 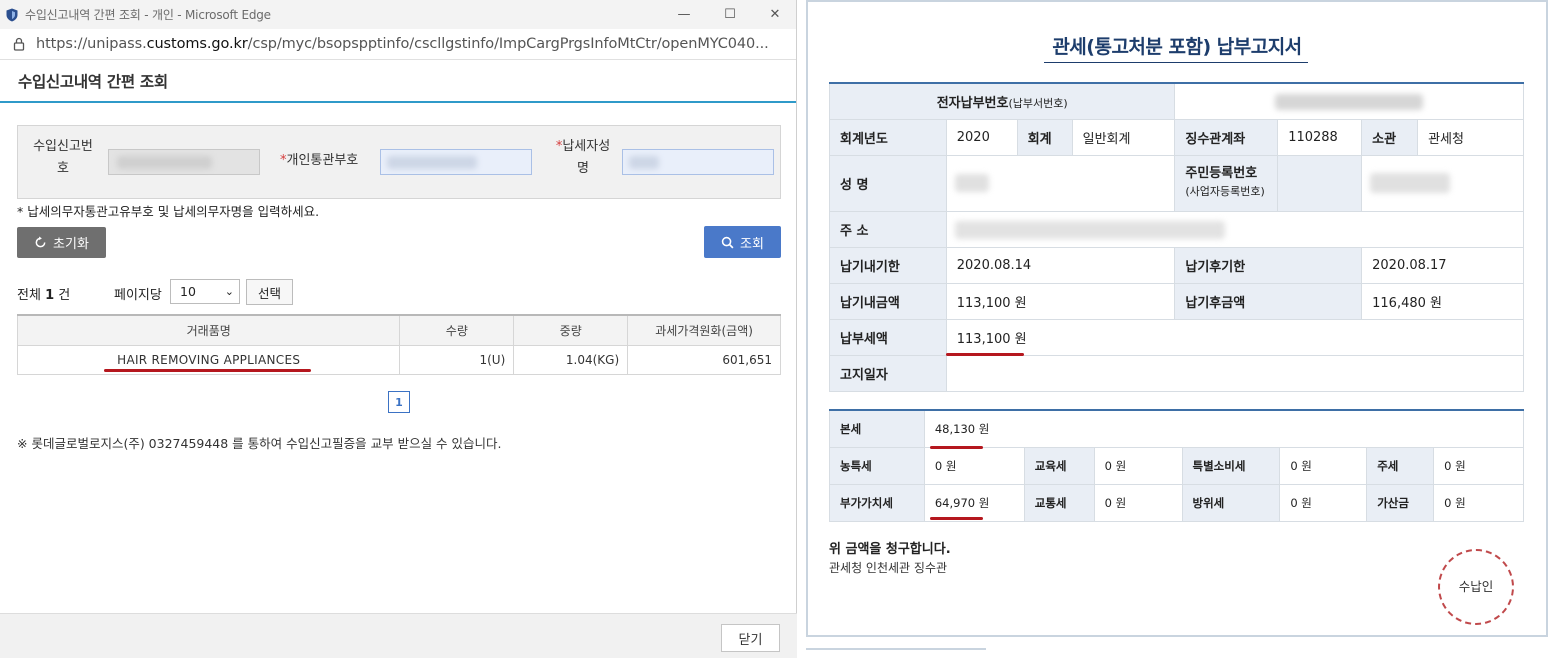 What do you see at coordinates (1138, 502) in the screenshot?
I see `traffic-tax-value: 0 원` at bounding box center [1138, 502].